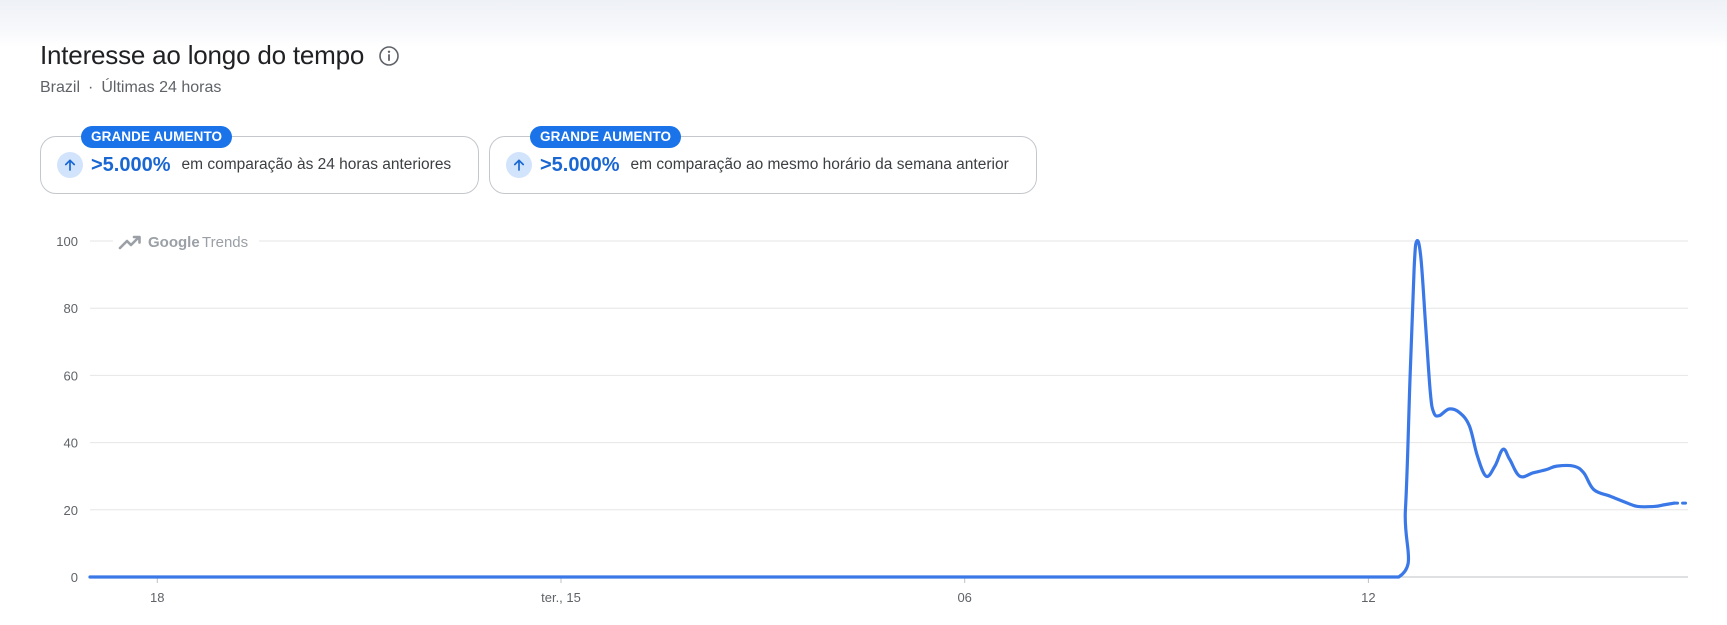 Image resolution: width=1727 pixels, height=625 pixels. Describe the element at coordinates (225, 242) in the screenshot. I see `watermark-product: Trends` at that location.